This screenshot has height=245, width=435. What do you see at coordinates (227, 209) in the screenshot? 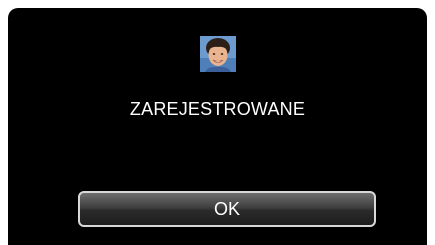
I see `ok-button: OK` at bounding box center [227, 209].